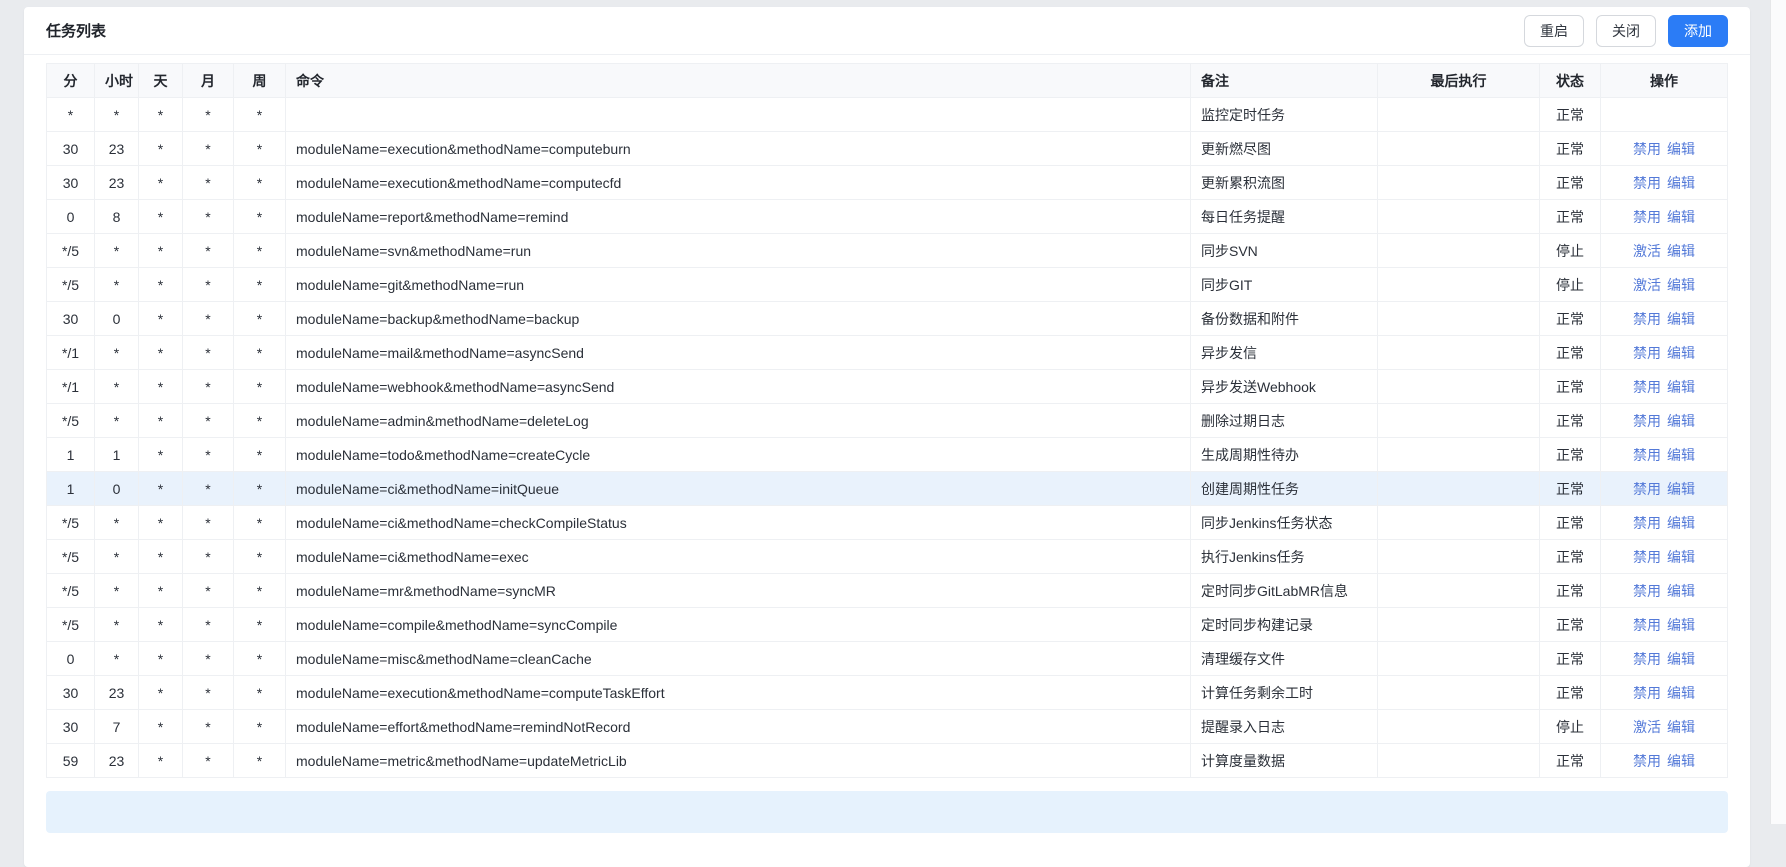 This screenshot has width=1786, height=867. What do you see at coordinates (70, 114) in the screenshot?
I see `minute-cell: *` at bounding box center [70, 114].